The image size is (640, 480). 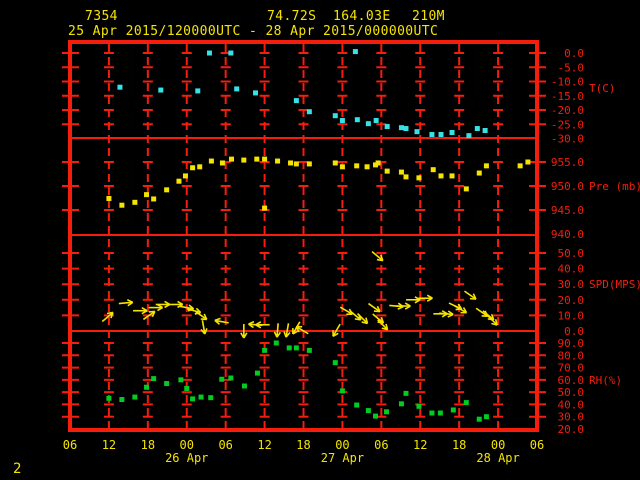 What do you see at coordinates (571, 315) in the screenshot?
I see `axis-tick-label: 10.0` at bounding box center [571, 315].